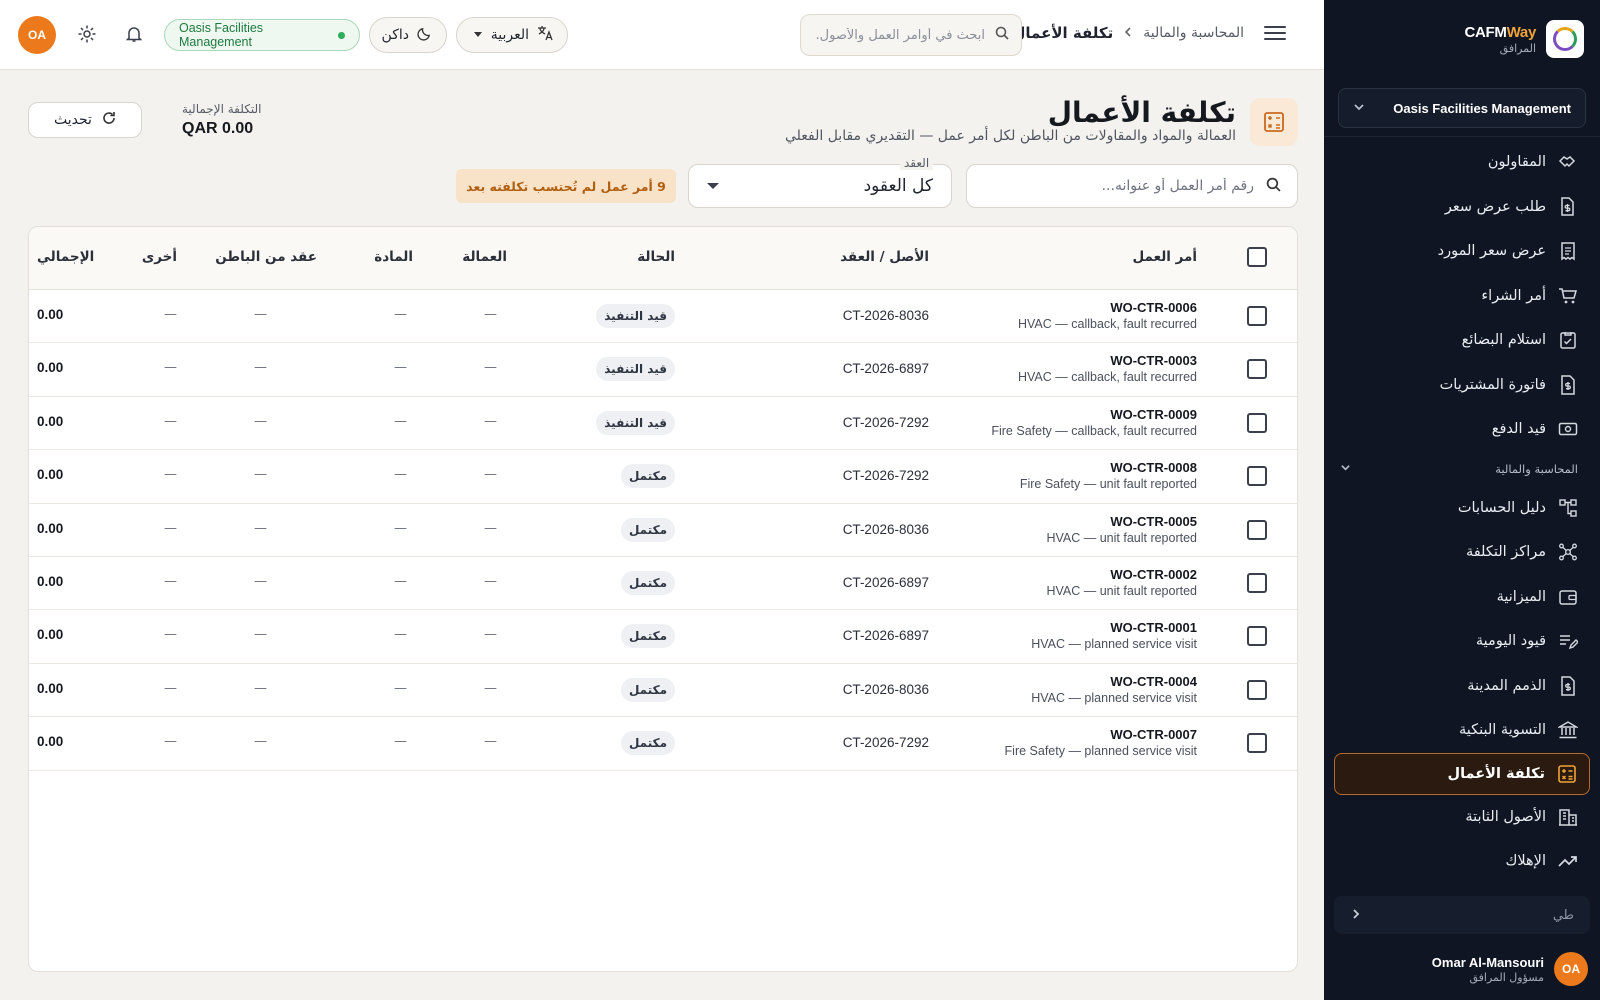  I want to click on sidebar-item: الأصول الثابتة, so click(1462, 817).